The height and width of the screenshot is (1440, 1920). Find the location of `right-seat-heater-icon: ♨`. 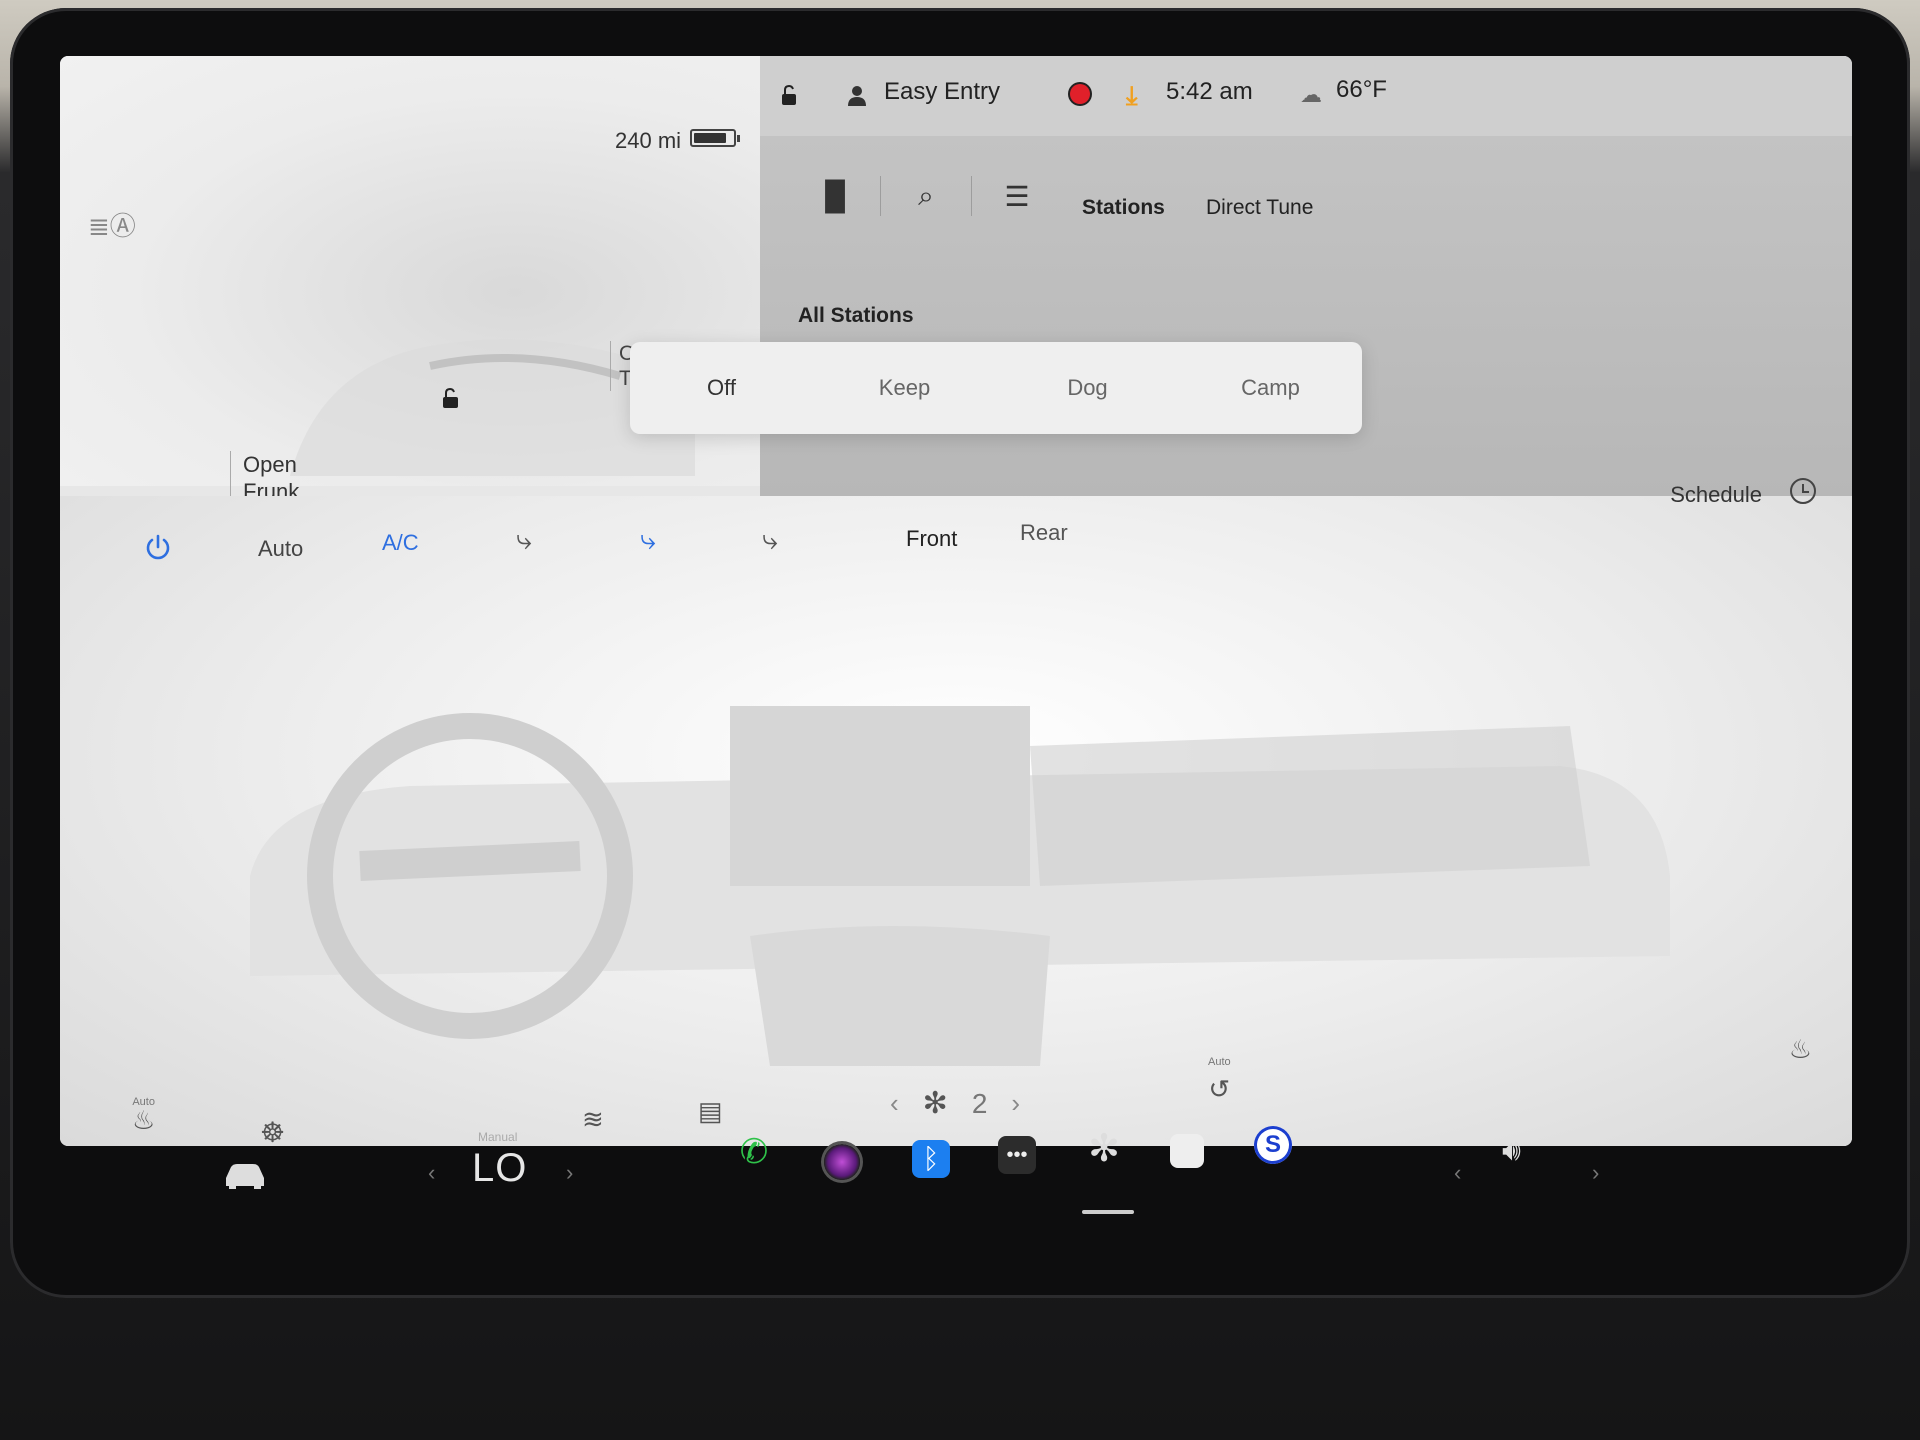

right-seat-heater-icon: ♨ is located at coordinates (1800, 1049).